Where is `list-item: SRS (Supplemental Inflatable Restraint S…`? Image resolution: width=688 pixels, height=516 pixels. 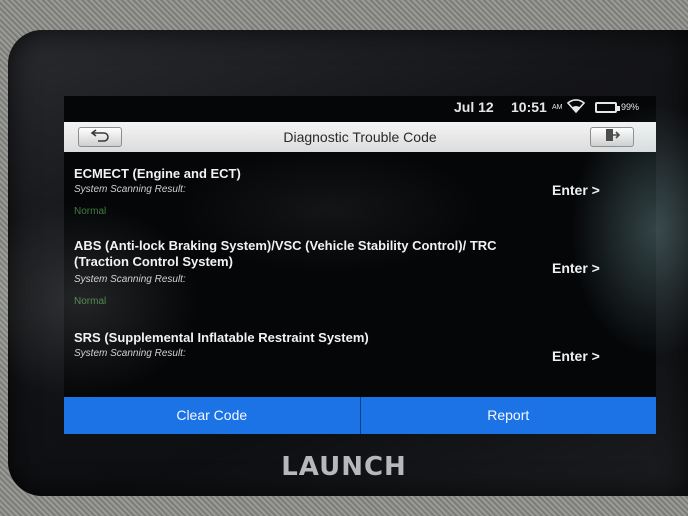
list-item: SRS (Supplemental Inflatable Restraint S… is located at coordinates (360, 355).